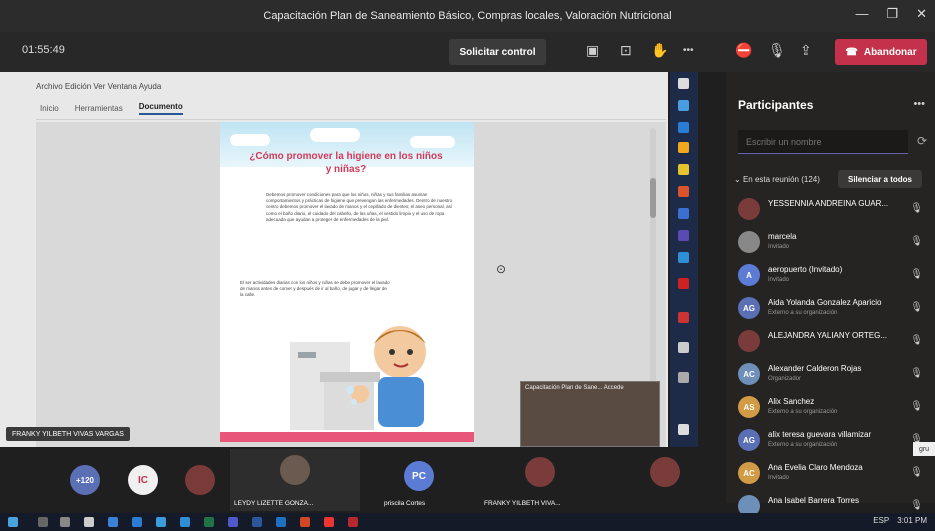  What do you see at coordinates (113, 522) in the screenshot?
I see `mail-icon` at bounding box center [113, 522].